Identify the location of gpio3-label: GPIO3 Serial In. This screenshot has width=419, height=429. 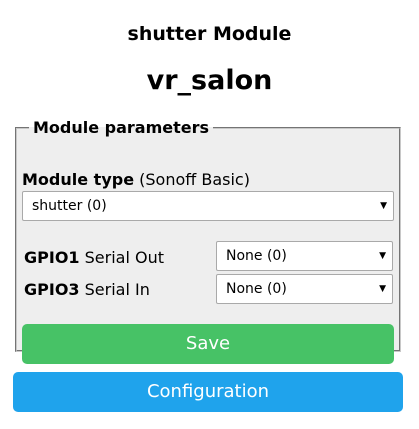
(87, 290).